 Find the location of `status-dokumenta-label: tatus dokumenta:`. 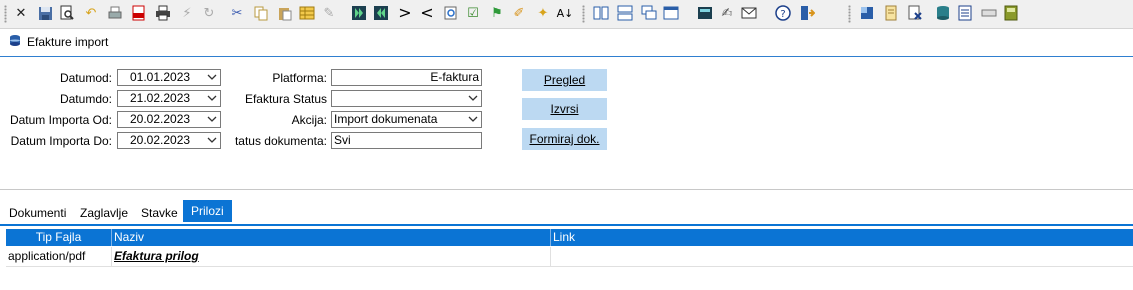

status-dokumenta-label: tatus dokumenta: is located at coordinates (280, 141).